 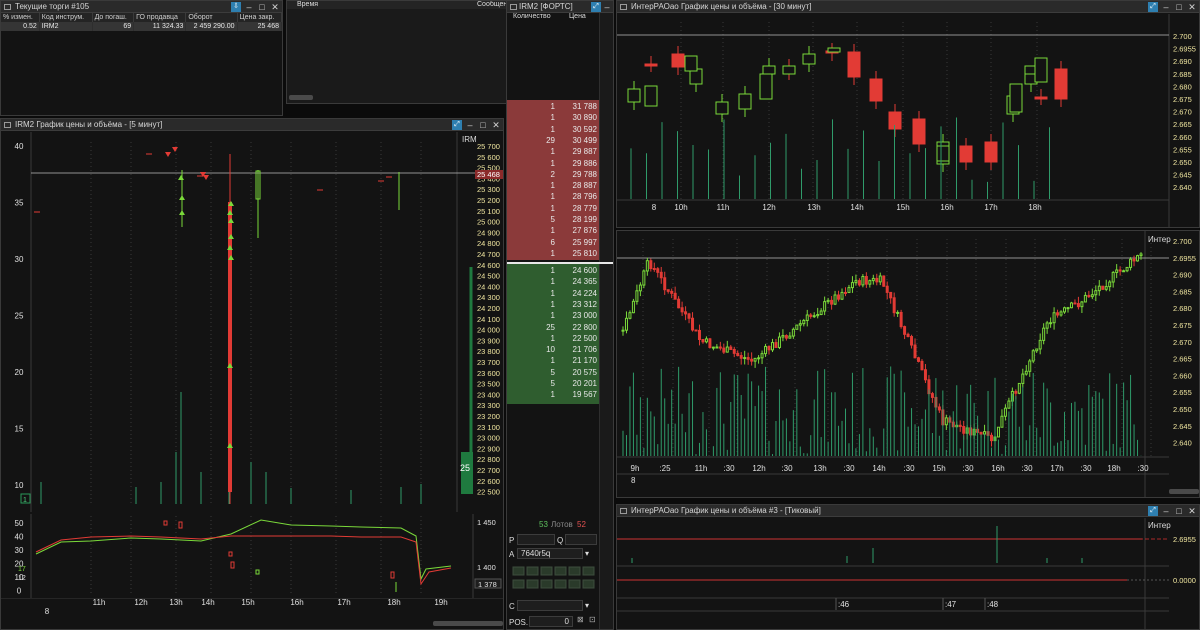 I want to click on orderbook-row: 1 29 886, so click(x=553, y=163).